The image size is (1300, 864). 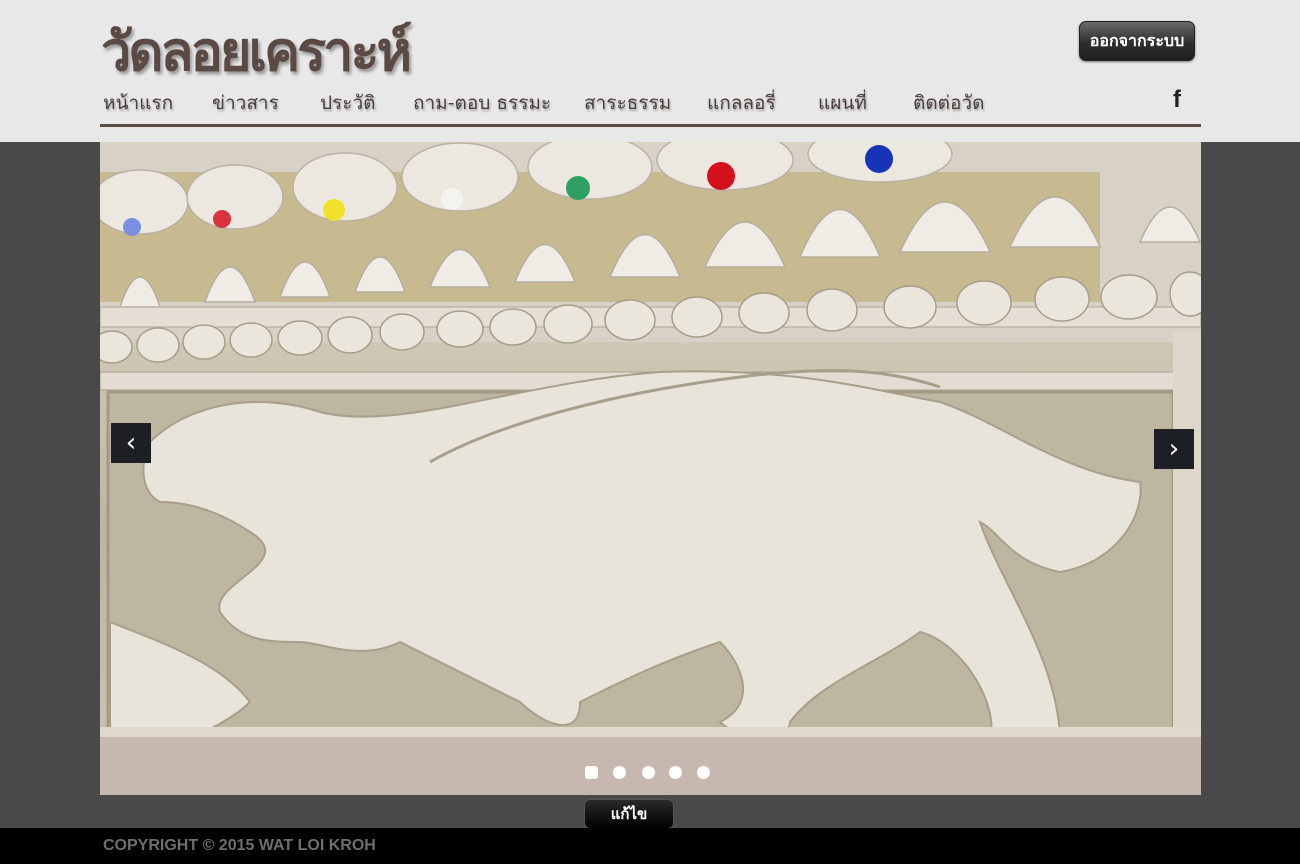 What do you see at coordinates (948, 103) in the screenshot?
I see `nav-item-contact: ติดต่อวัด` at bounding box center [948, 103].